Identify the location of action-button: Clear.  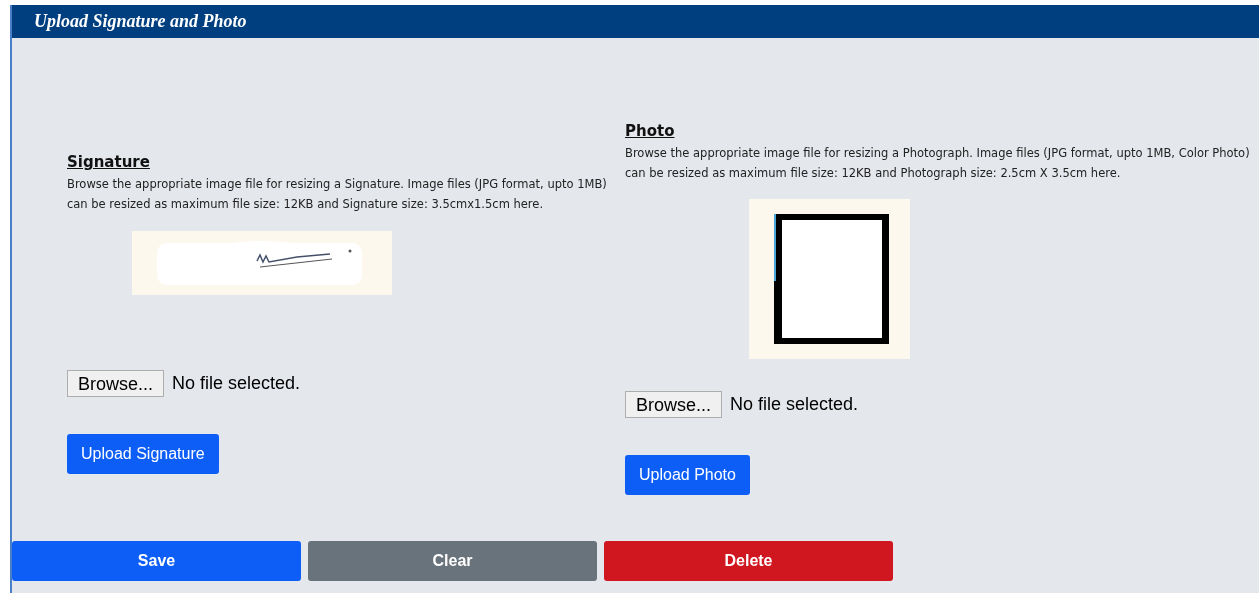
(452, 561).